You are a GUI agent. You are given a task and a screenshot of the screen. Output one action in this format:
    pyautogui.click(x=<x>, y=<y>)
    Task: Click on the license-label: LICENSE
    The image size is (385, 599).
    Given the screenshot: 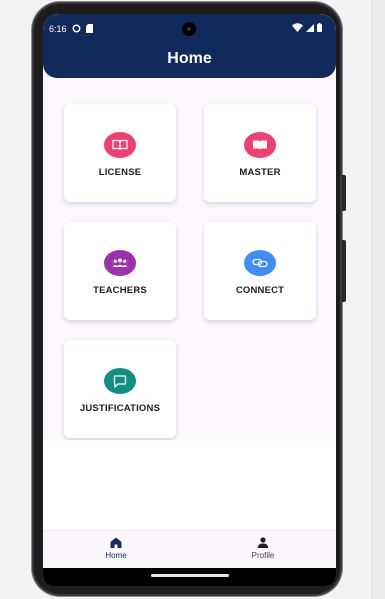 What is the action you would take?
    pyautogui.click(x=120, y=172)
    